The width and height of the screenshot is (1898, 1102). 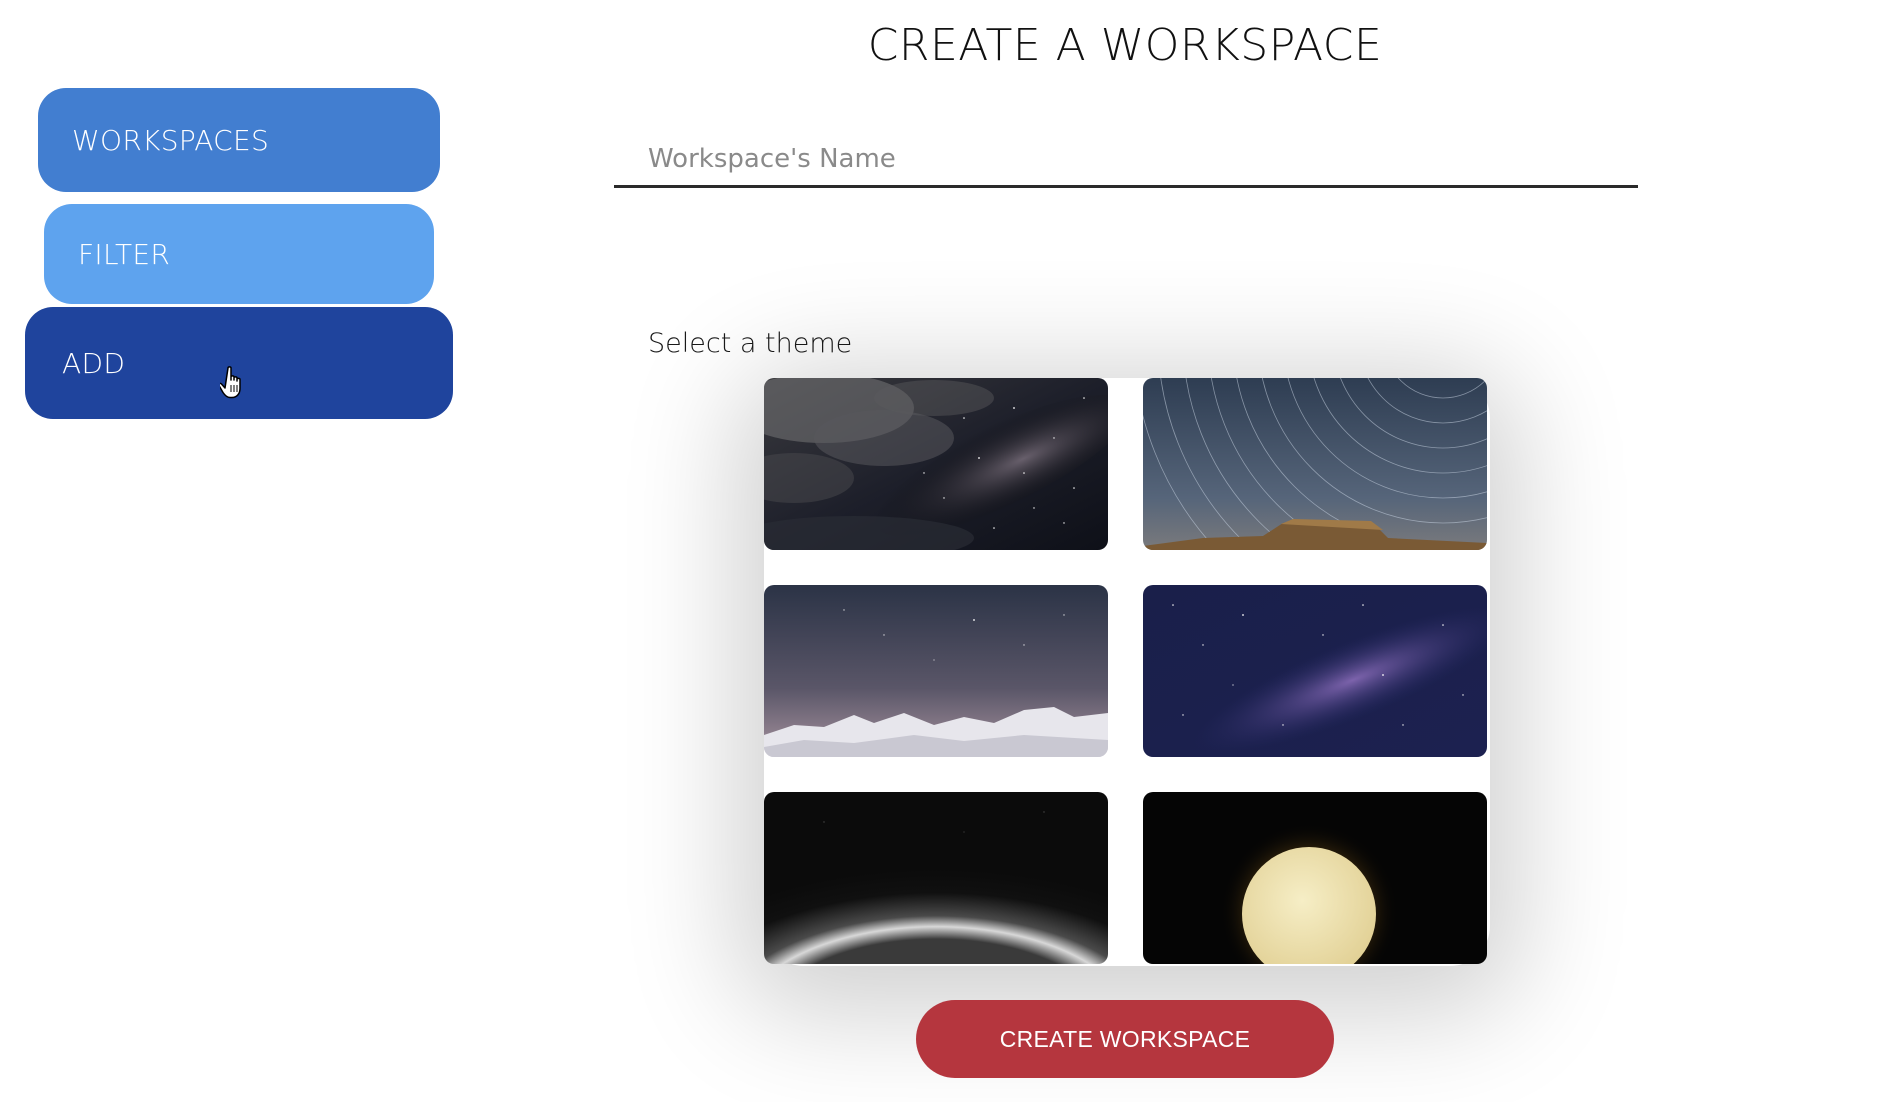 I want to click on workspace-name-input, so click(x=1126, y=160).